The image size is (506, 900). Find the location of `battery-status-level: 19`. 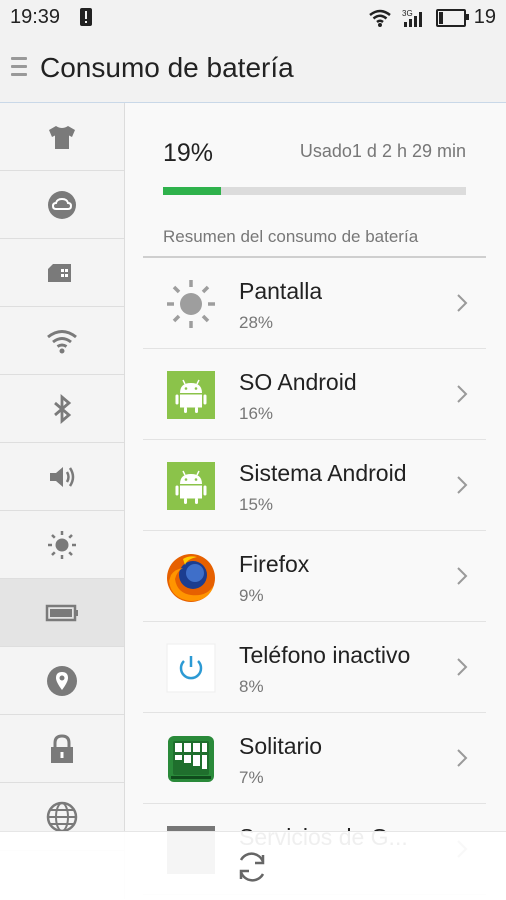

battery-status-level: 19 is located at coordinates (484, 17).